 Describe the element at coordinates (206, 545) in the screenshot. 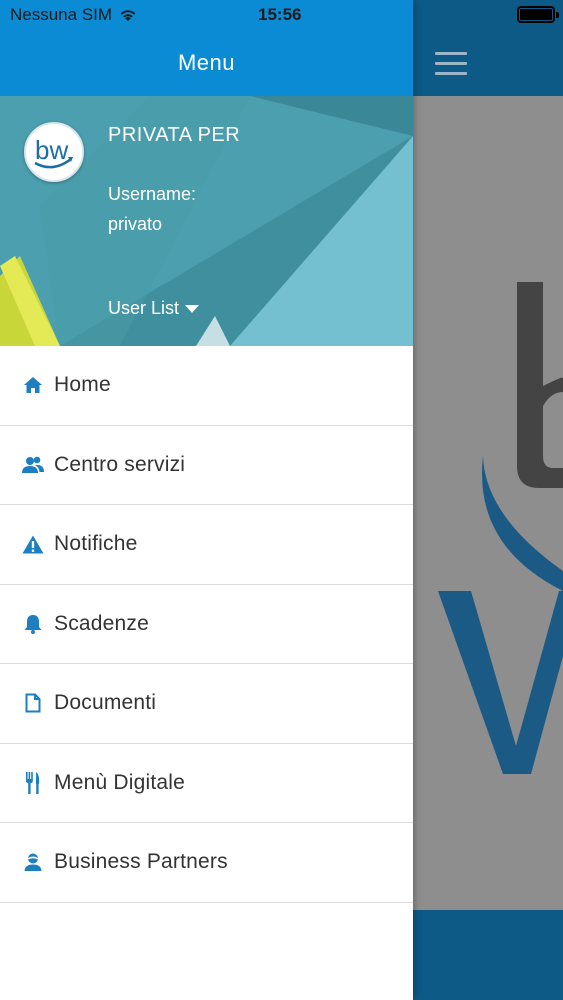

I see `menu-item-notifiche: Notifiche` at that location.